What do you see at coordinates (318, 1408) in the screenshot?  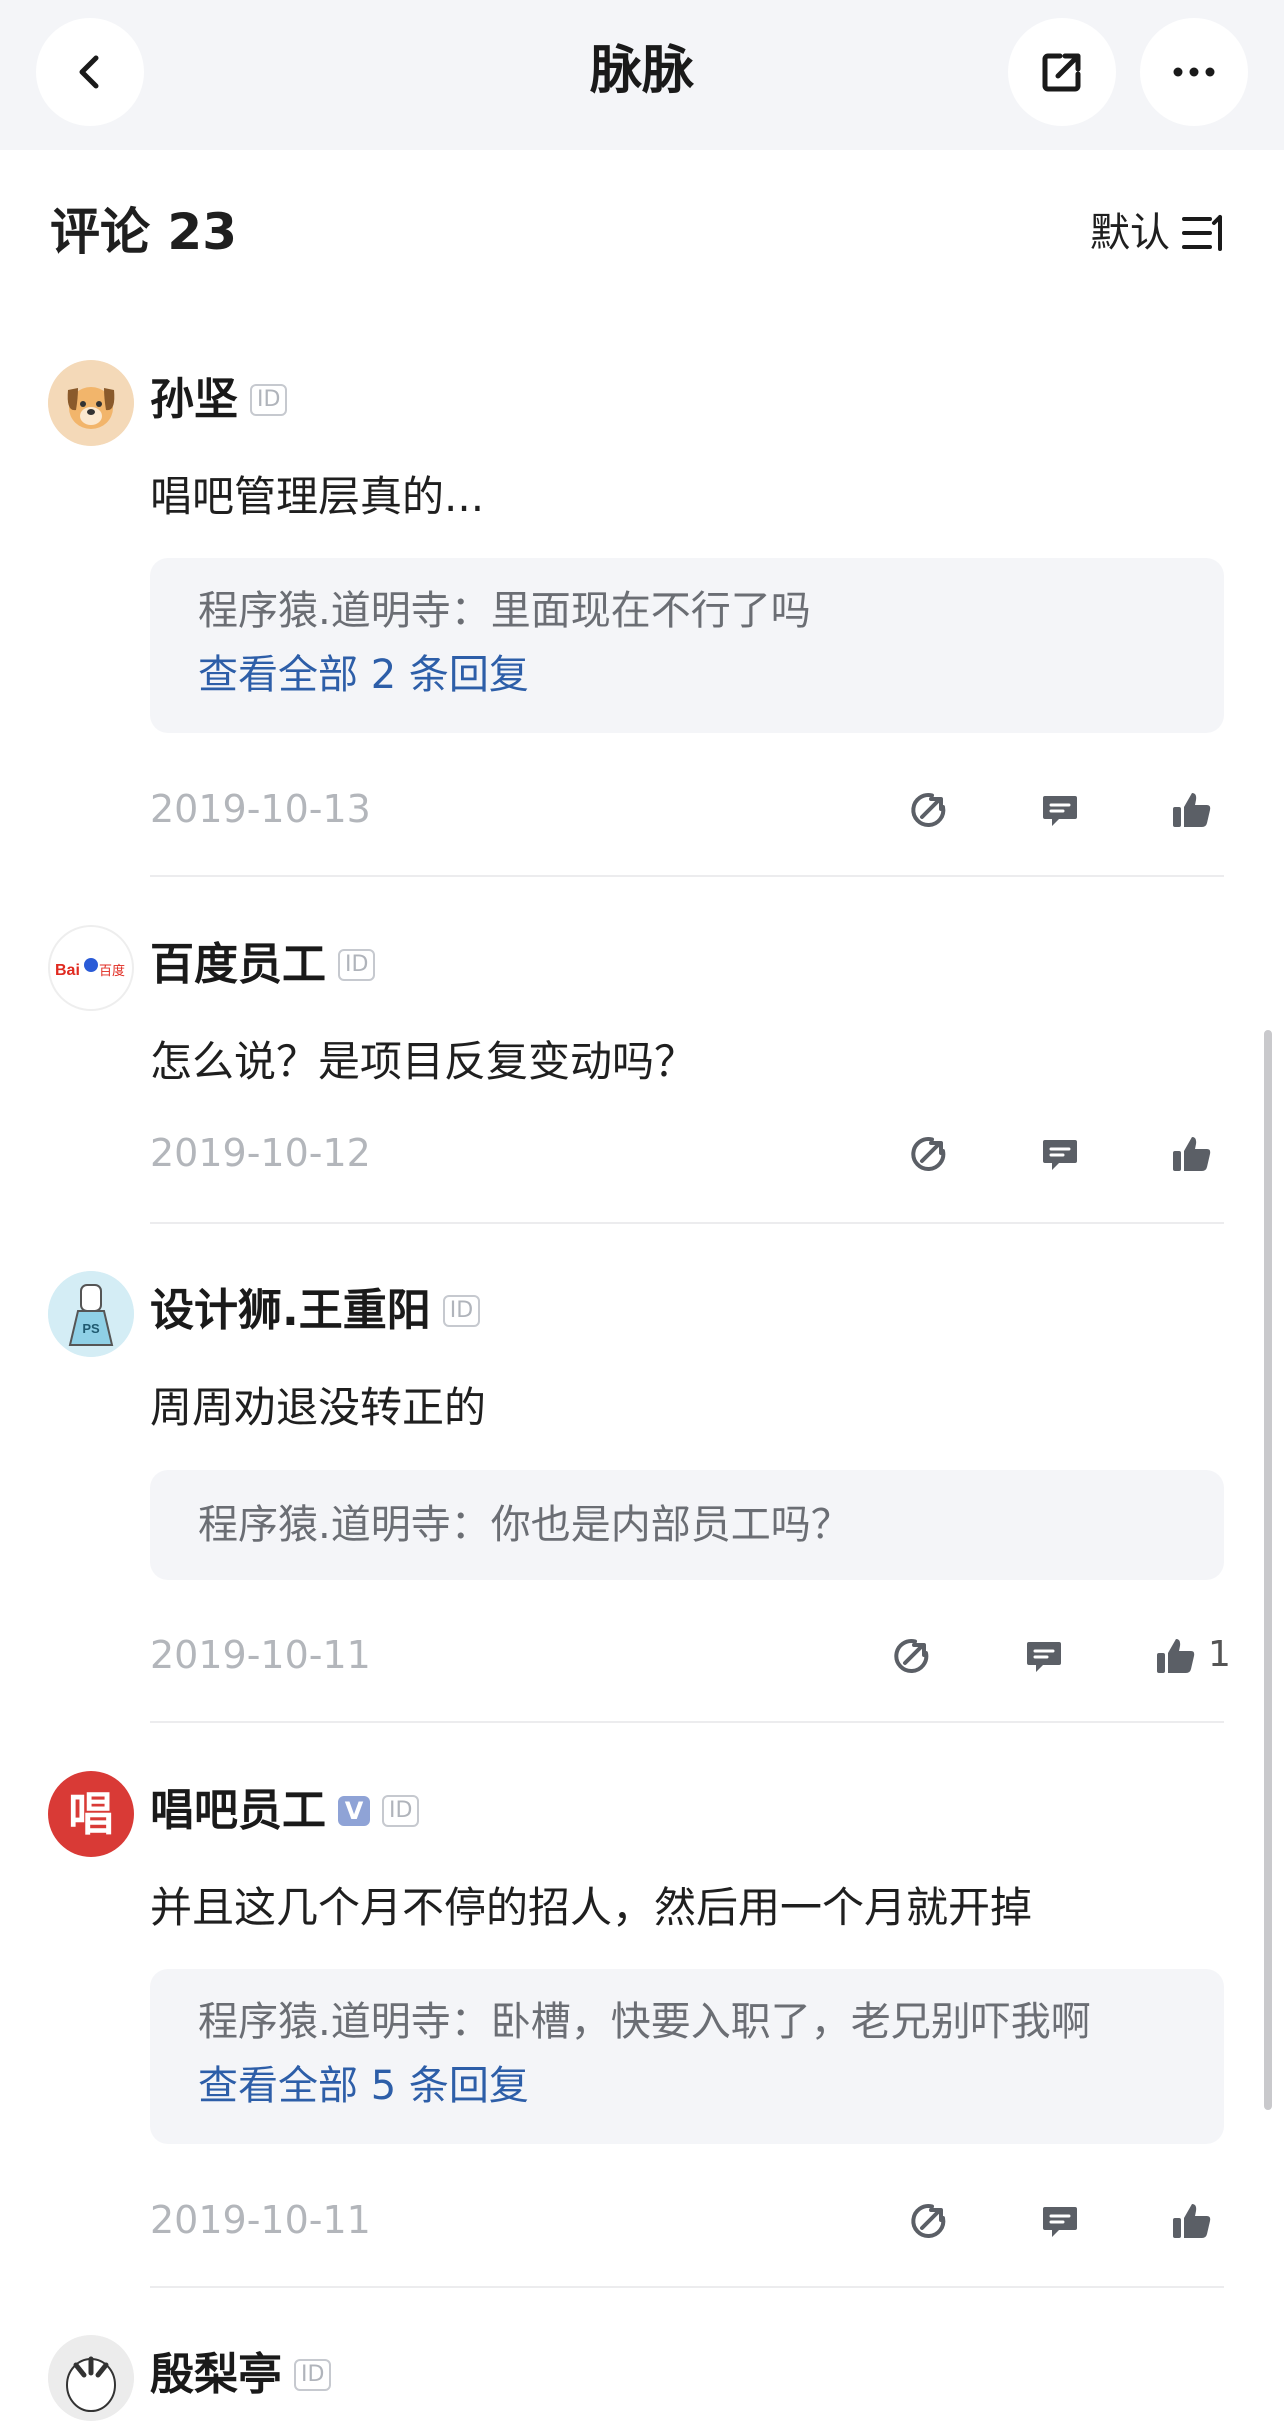 I see `comment-text: 周周劝退没转正的` at bounding box center [318, 1408].